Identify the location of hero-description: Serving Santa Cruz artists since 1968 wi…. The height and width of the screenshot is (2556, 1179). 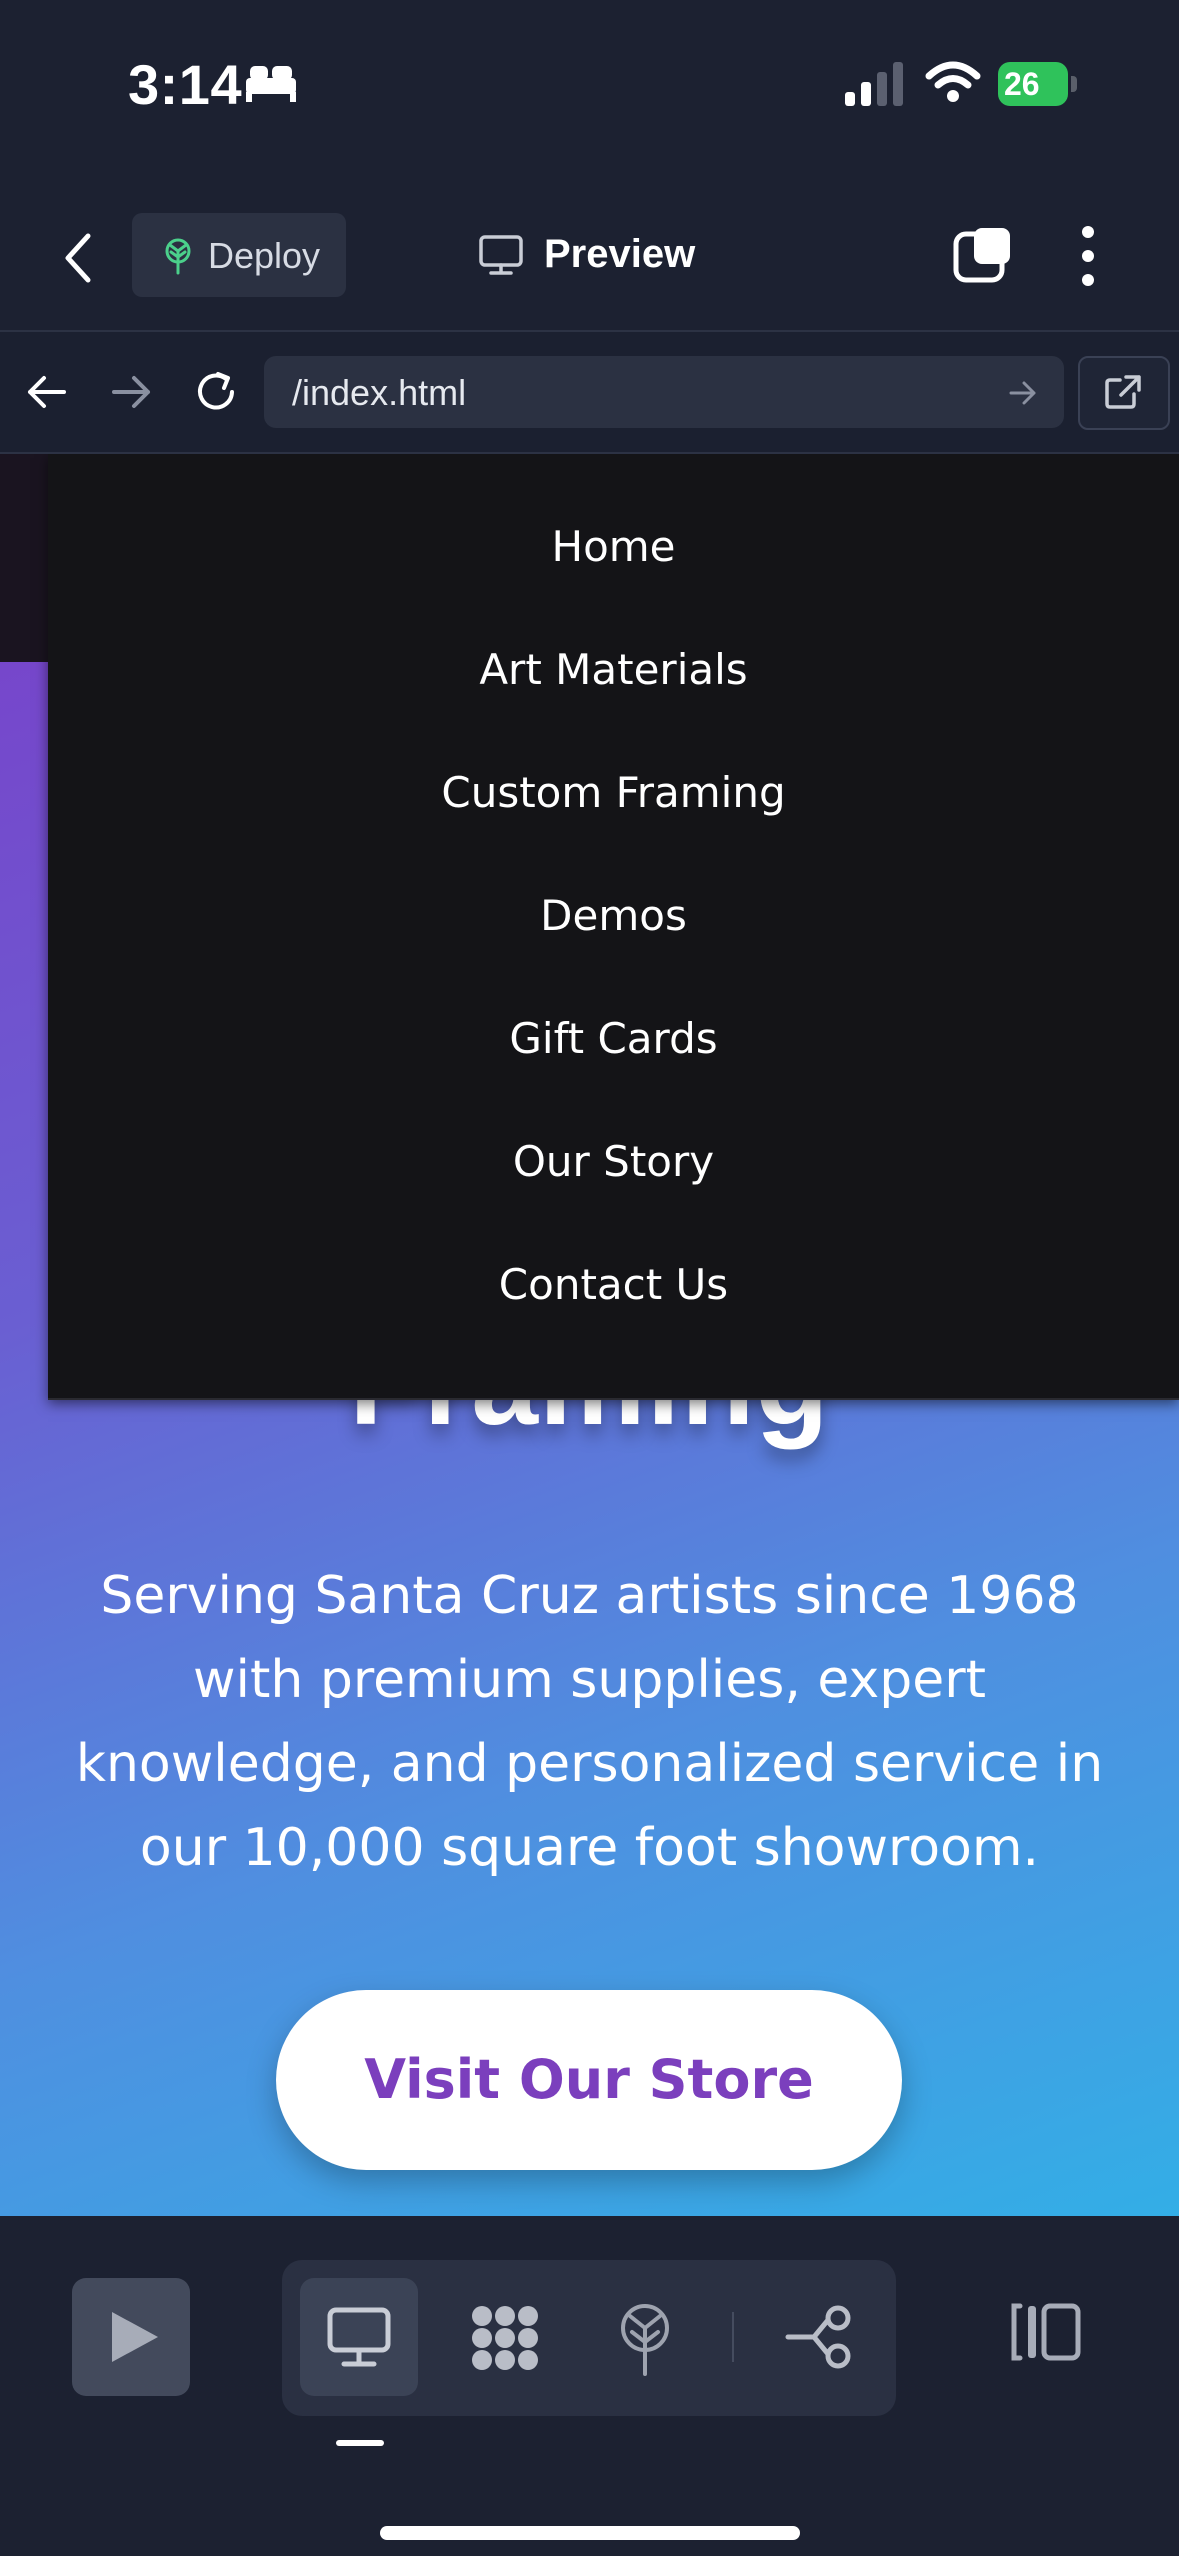
(589, 1722).